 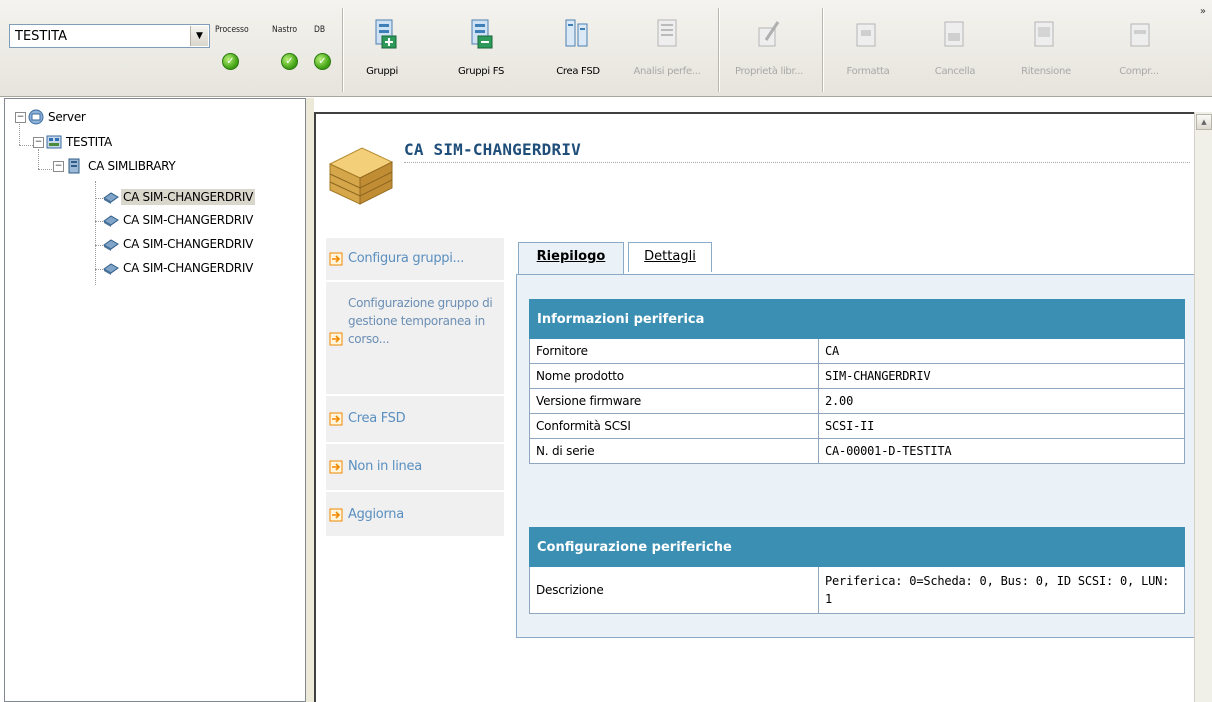 I want to click on tape-library-icon, so click(x=74, y=166).